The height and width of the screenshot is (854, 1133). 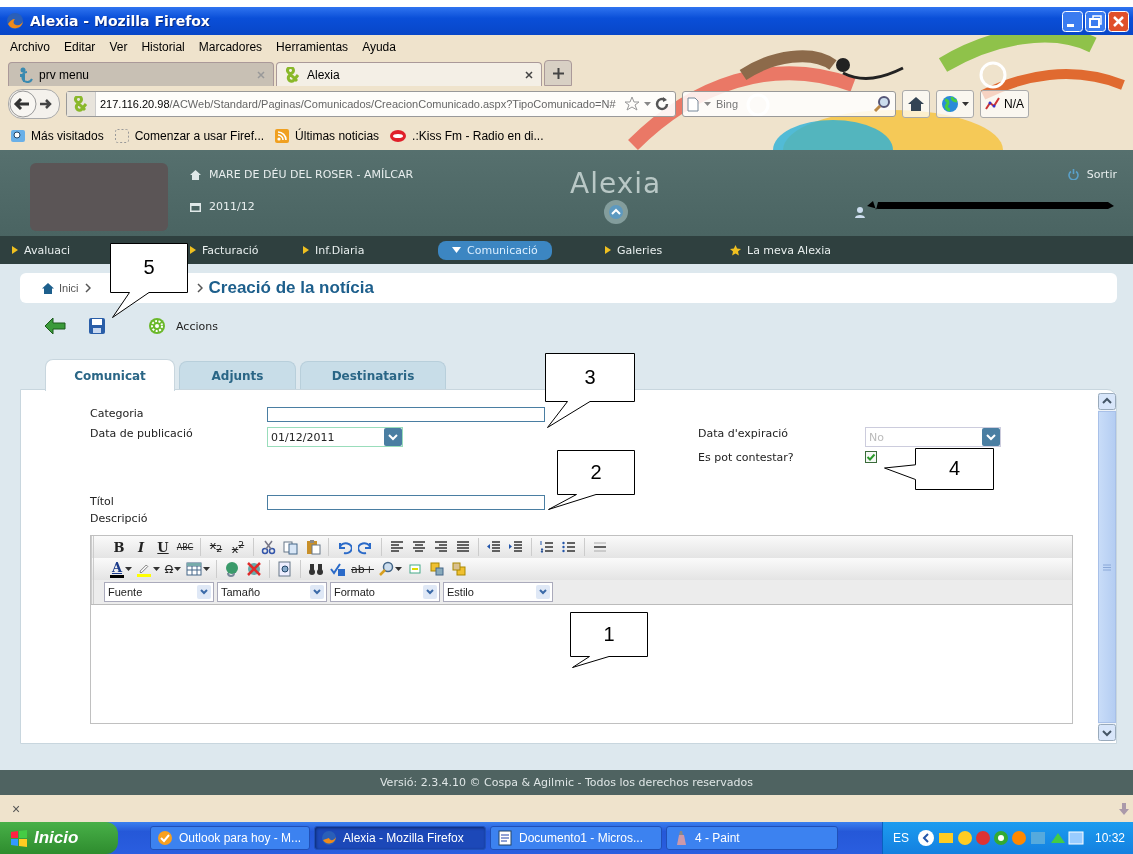 I want to click on reload-icon, so click(x=662, y=104).